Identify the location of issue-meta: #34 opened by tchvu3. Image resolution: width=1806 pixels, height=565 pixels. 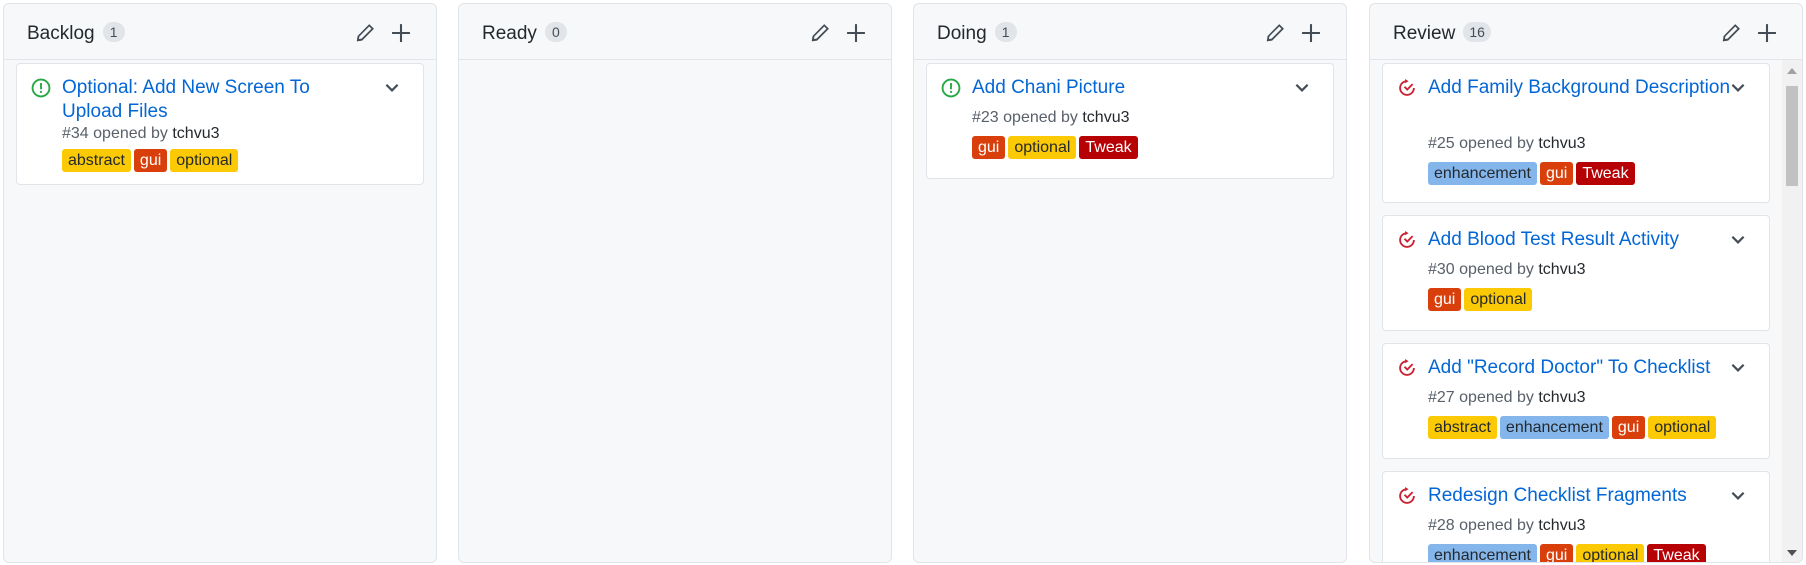
(140, 134).